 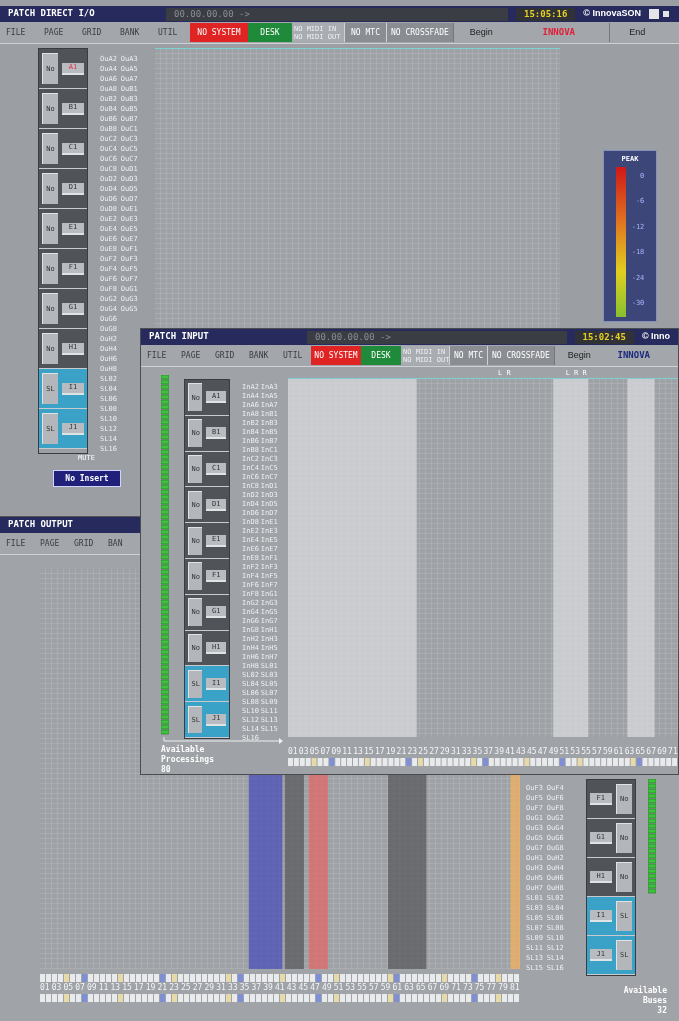 I want to click on channel-number: 23, so click(x=412, y=752).